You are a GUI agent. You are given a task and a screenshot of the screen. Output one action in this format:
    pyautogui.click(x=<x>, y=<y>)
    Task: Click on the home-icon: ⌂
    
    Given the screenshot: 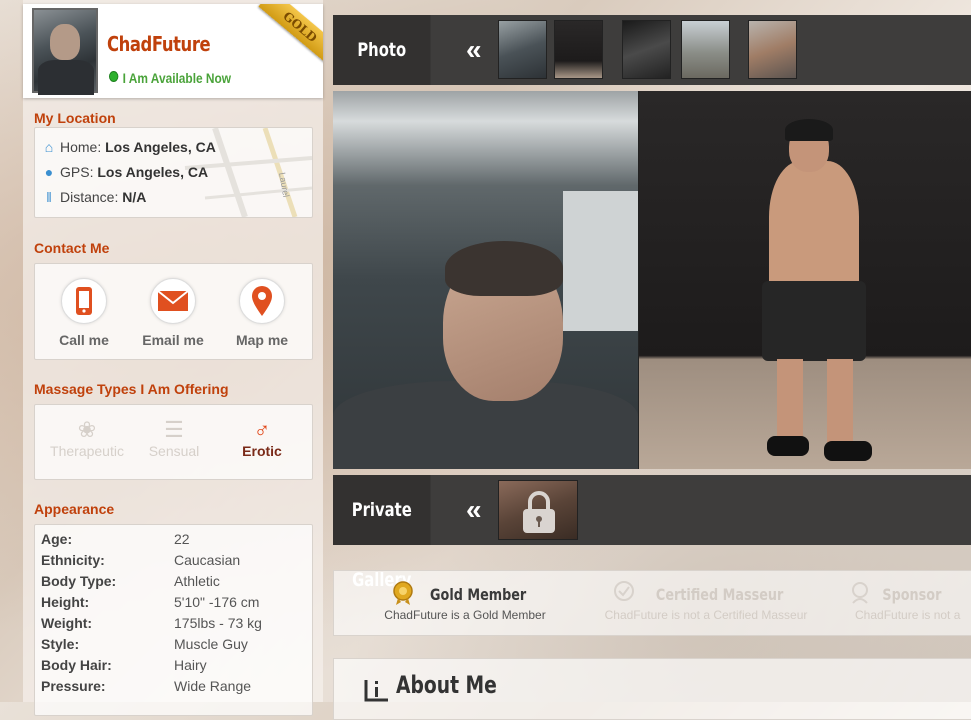 What is the action you would take?
    pyautogui.click(x=49, y=147)
    